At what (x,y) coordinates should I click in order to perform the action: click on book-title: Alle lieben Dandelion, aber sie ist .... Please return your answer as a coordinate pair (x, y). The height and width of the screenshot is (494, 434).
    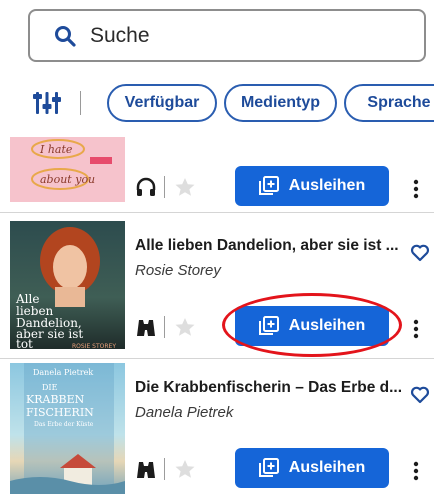
    Looking at the image, I should click on (267, 246).